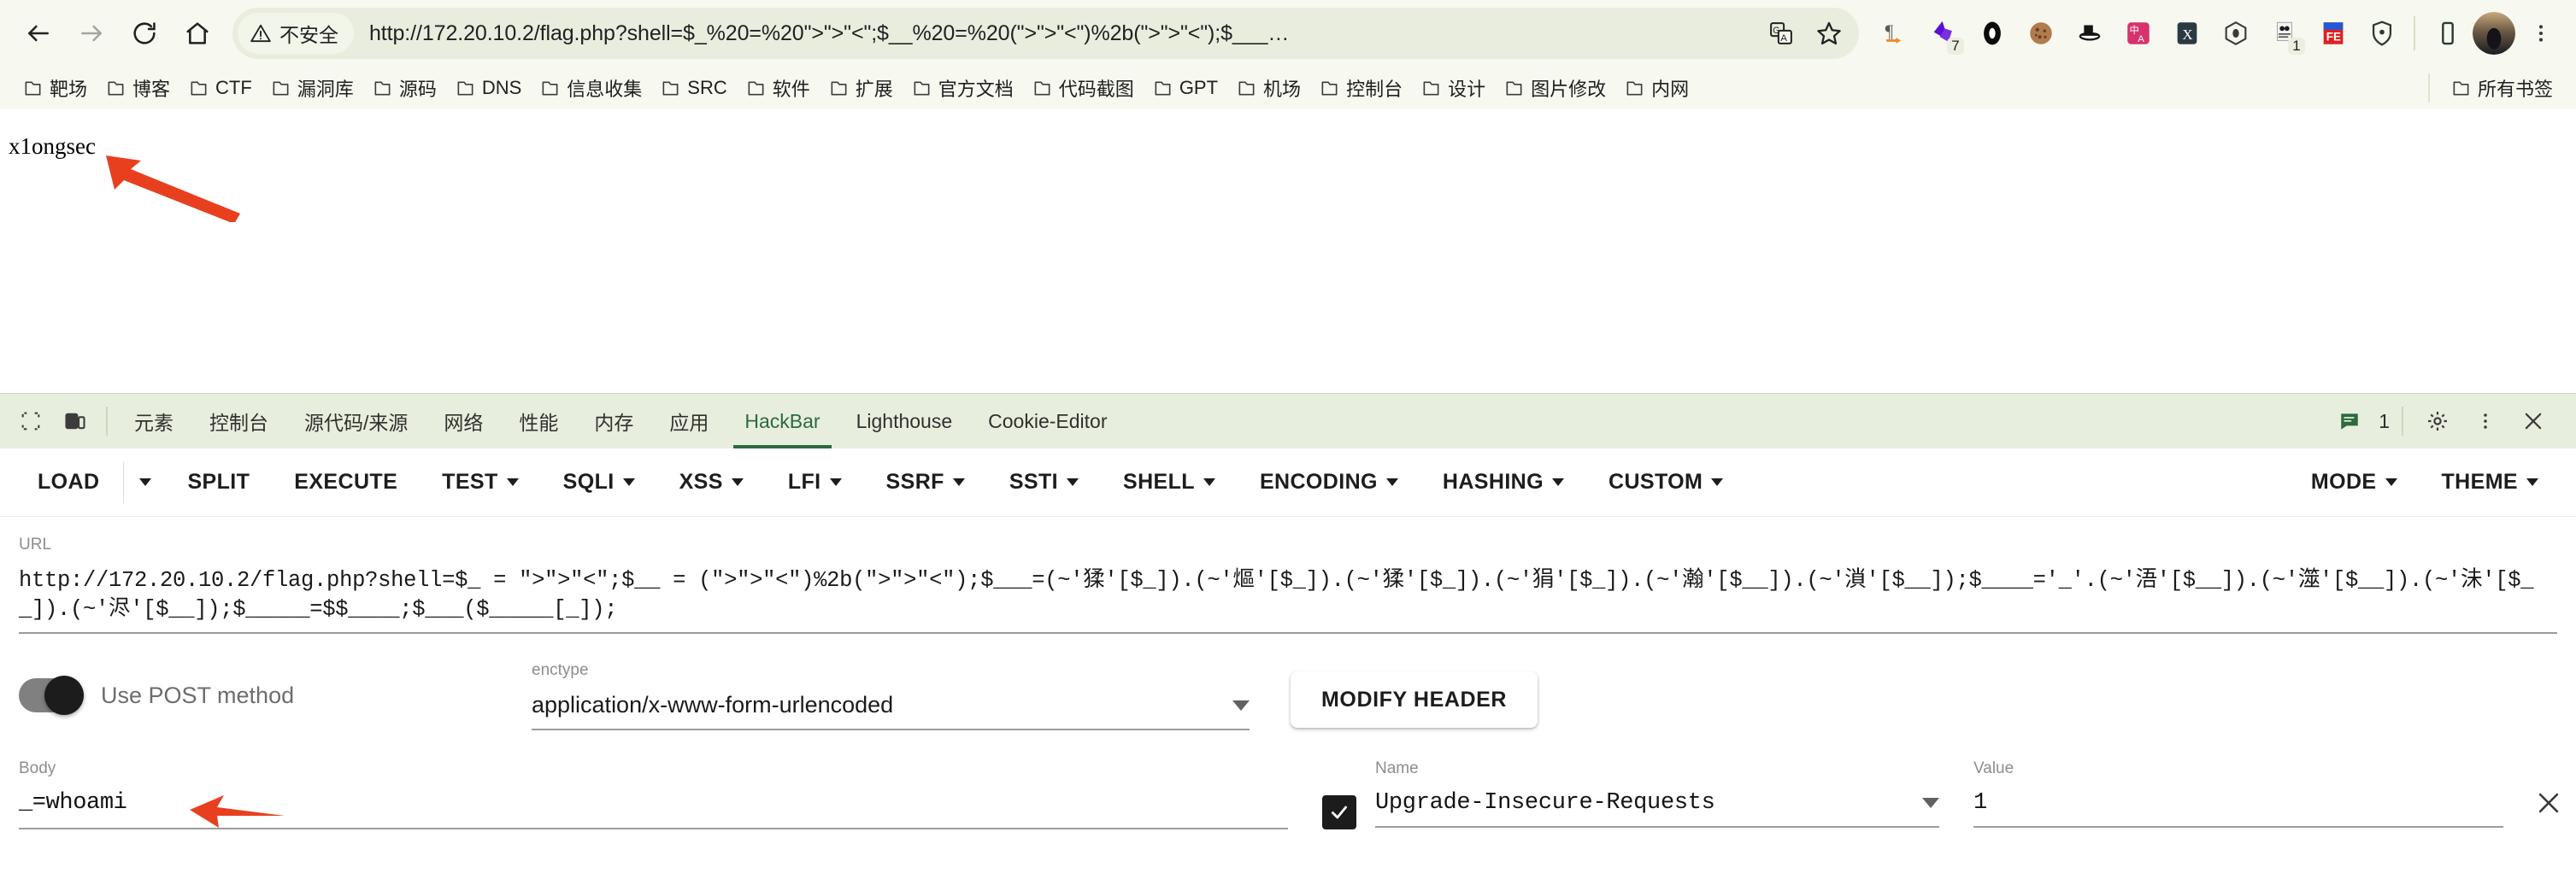 Image resolution: width=2576 pixels, height=873 pixels. Describe the element at coordinates (891, 711) in the screenshot. I see `enctype-select: application/x-www-form-urlencoded` at that location.